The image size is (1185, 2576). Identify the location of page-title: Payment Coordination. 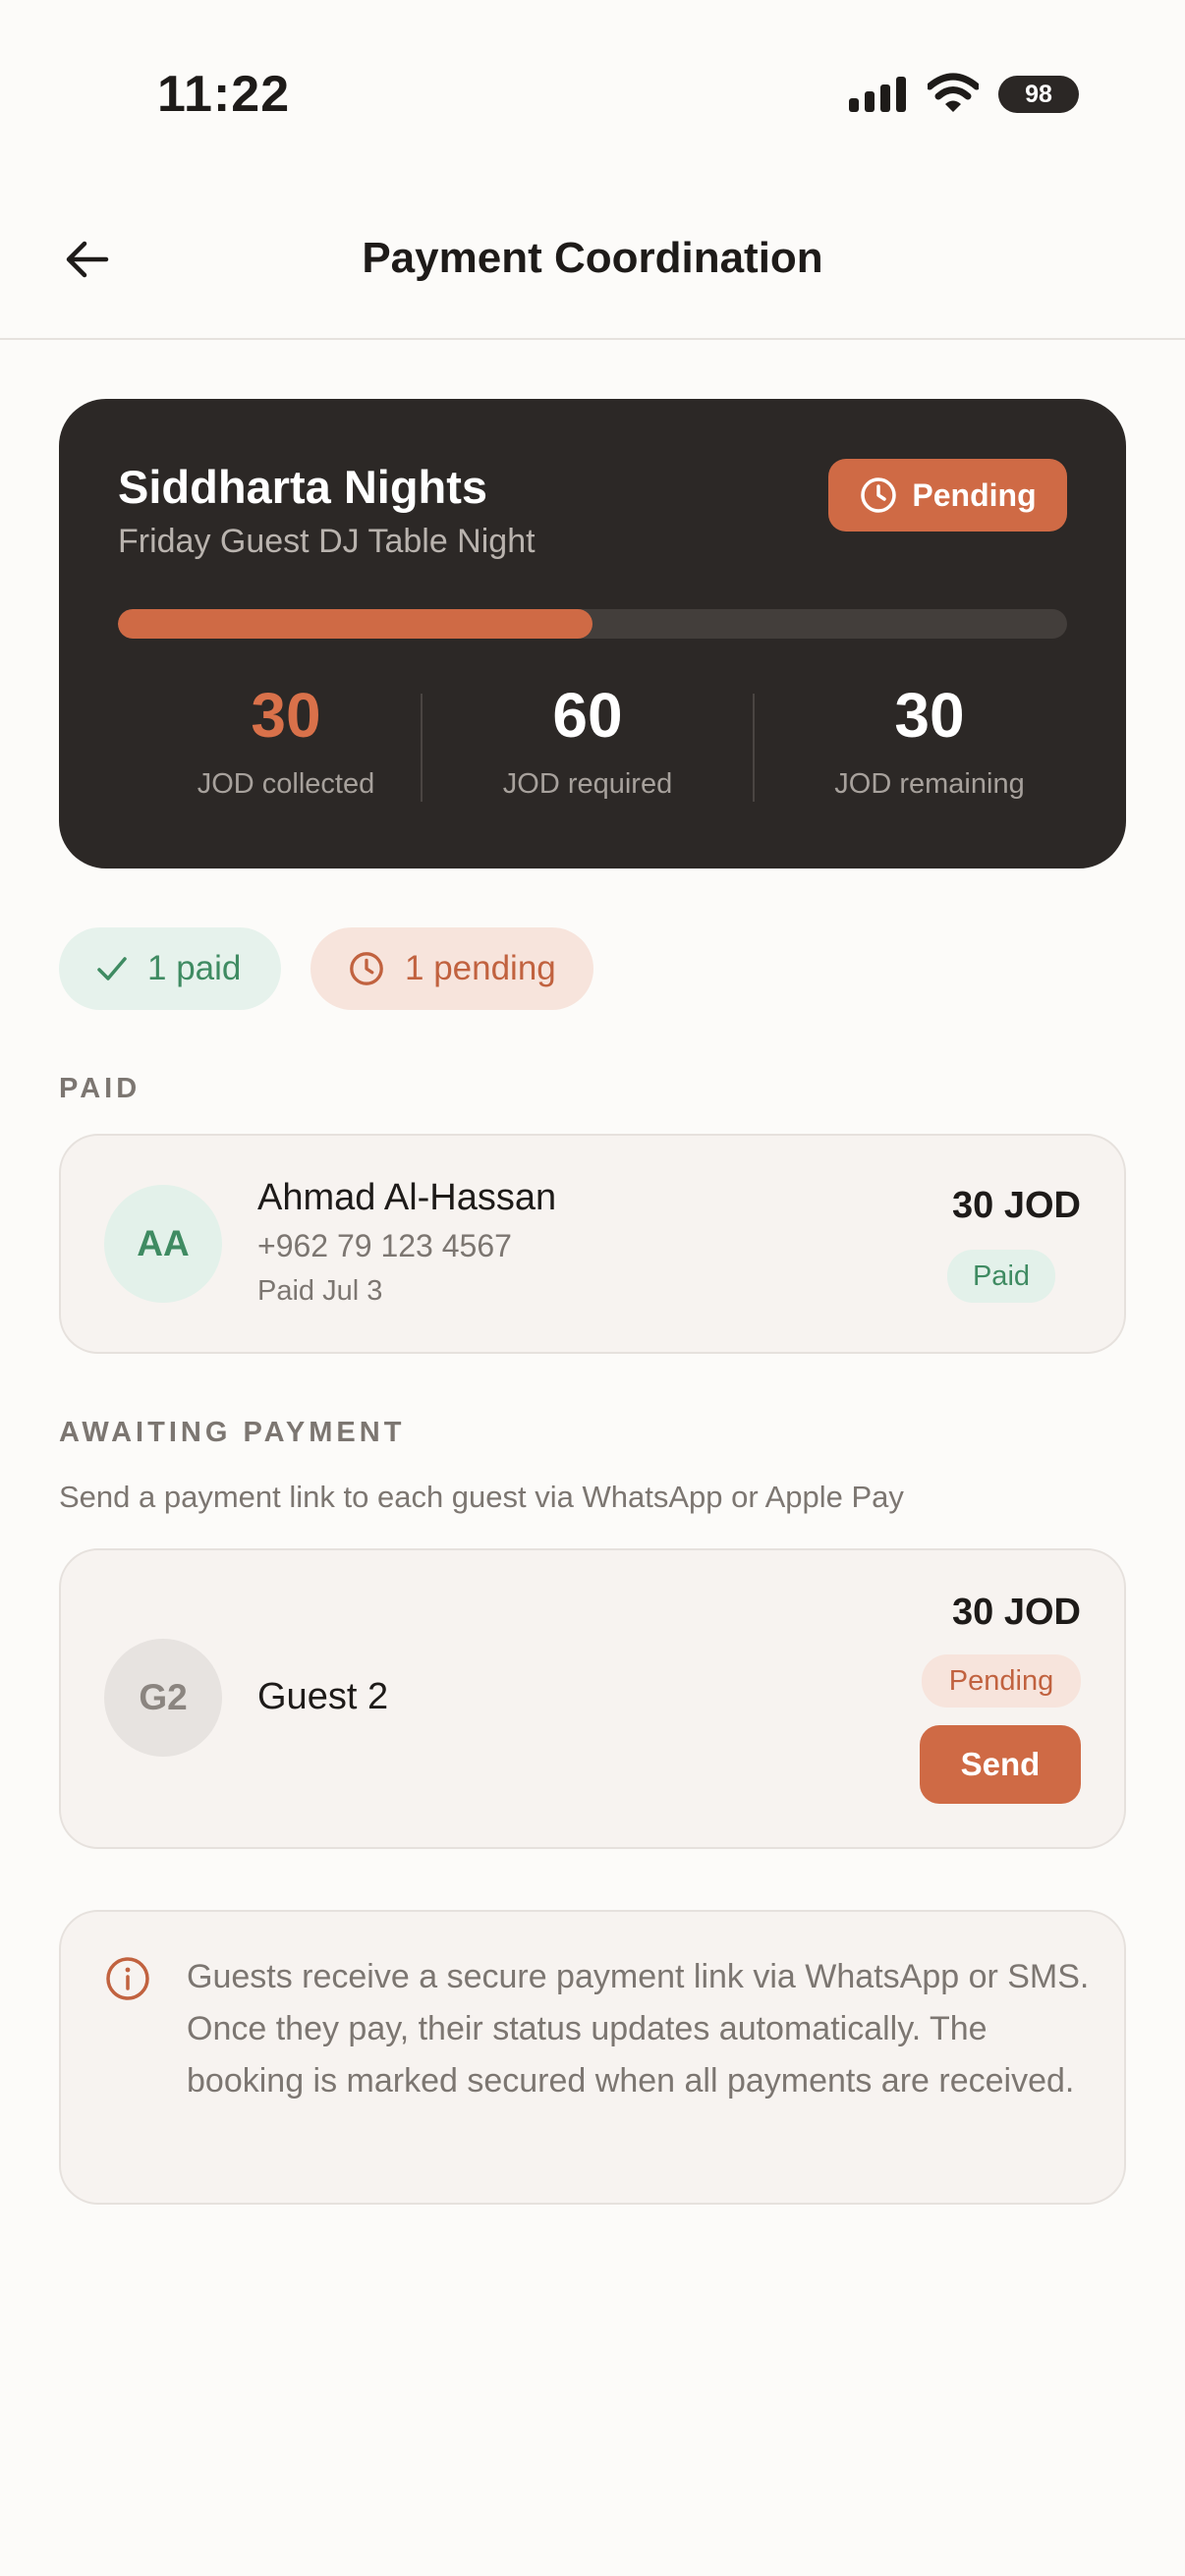
(592, 258).